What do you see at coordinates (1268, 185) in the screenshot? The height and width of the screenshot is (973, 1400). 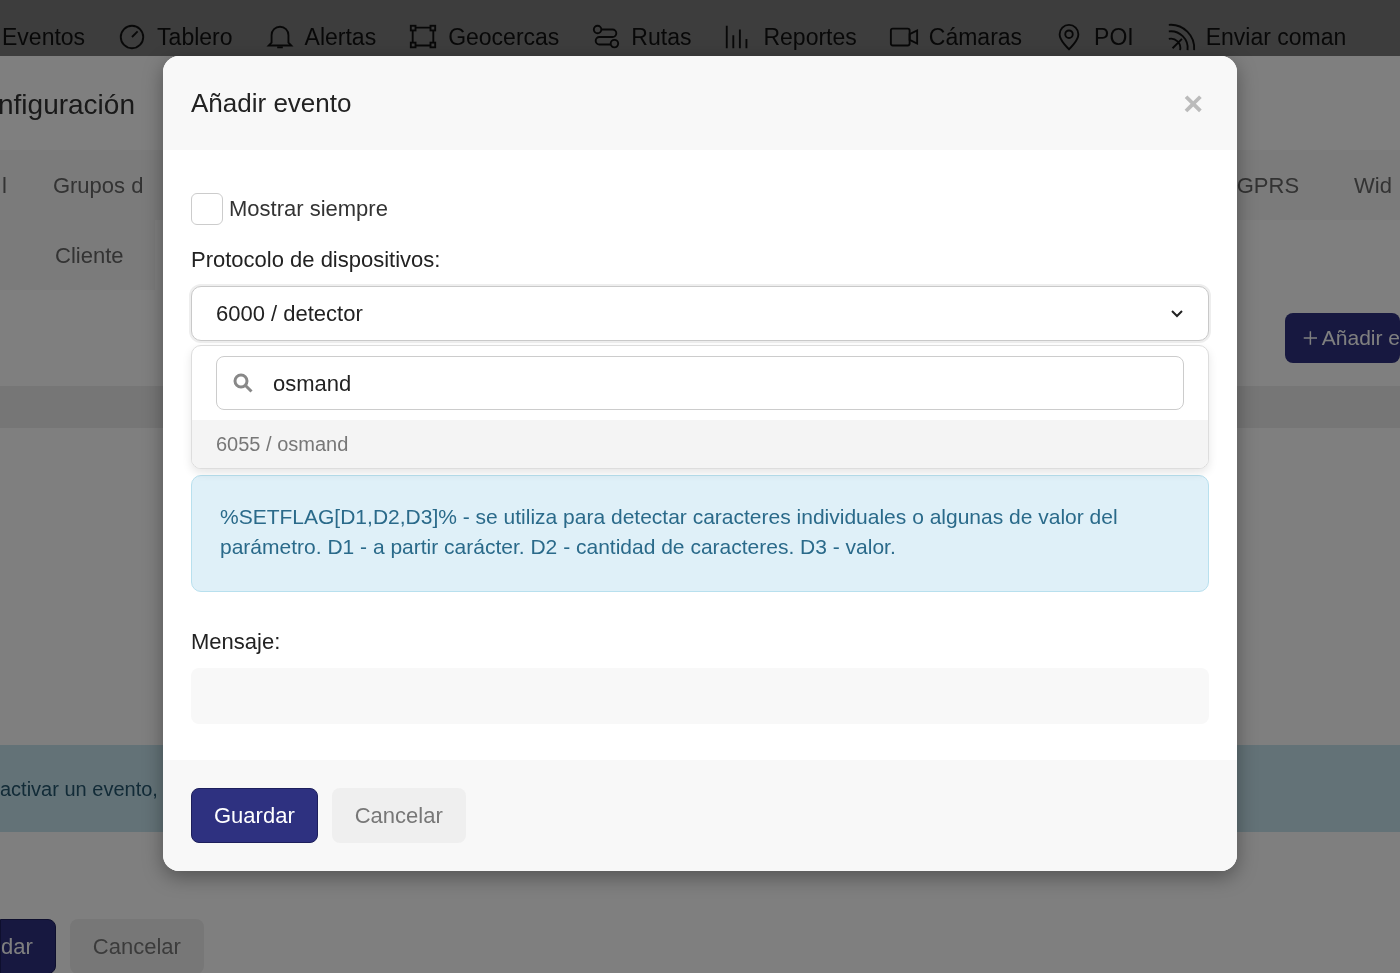 I see `tab: GPRS` at bounding box center [1268, 185].